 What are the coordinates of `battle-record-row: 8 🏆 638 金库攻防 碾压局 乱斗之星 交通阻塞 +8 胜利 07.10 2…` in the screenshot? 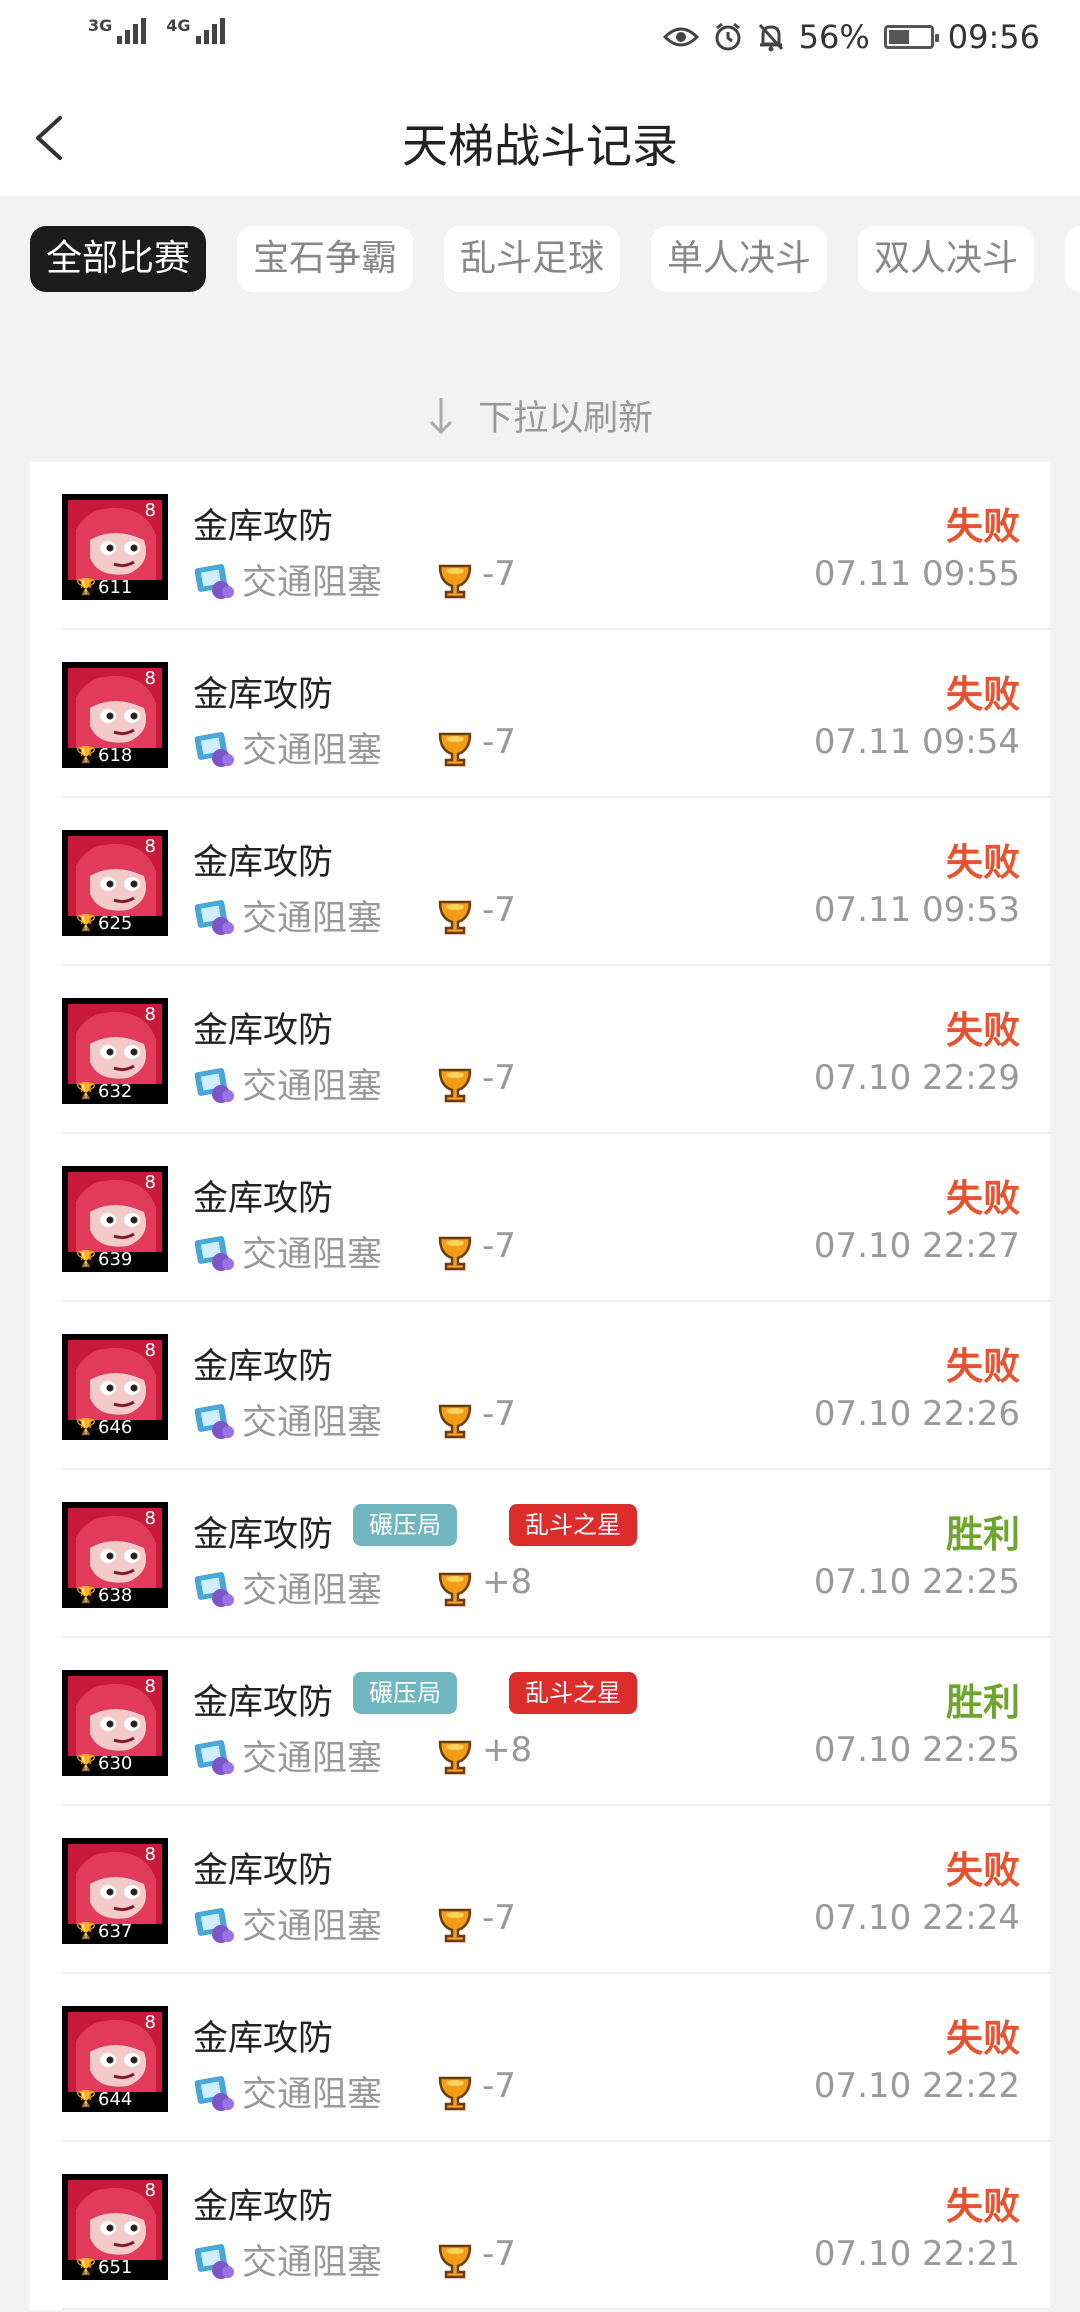 It's located at (540, 1554).